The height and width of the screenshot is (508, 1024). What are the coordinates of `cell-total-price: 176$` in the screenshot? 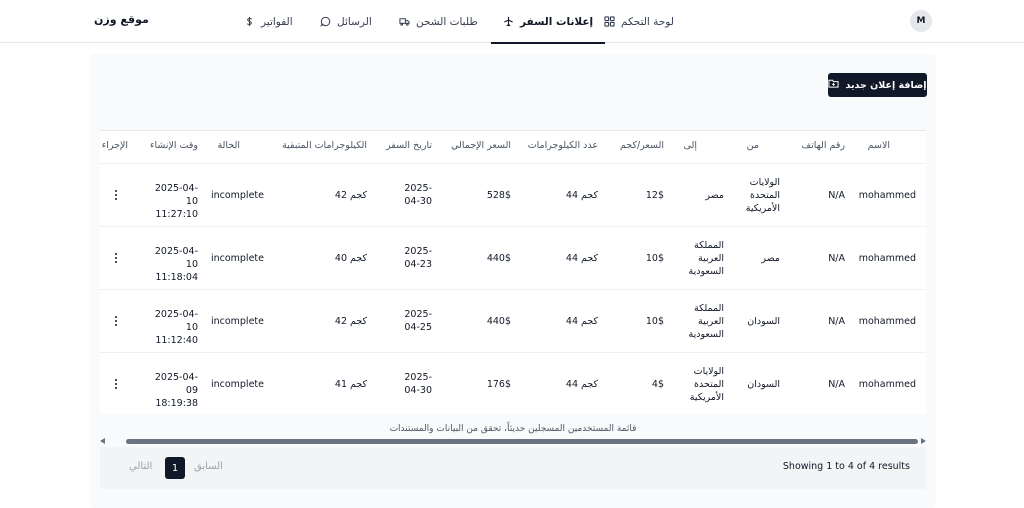 It's located at (498, 384).